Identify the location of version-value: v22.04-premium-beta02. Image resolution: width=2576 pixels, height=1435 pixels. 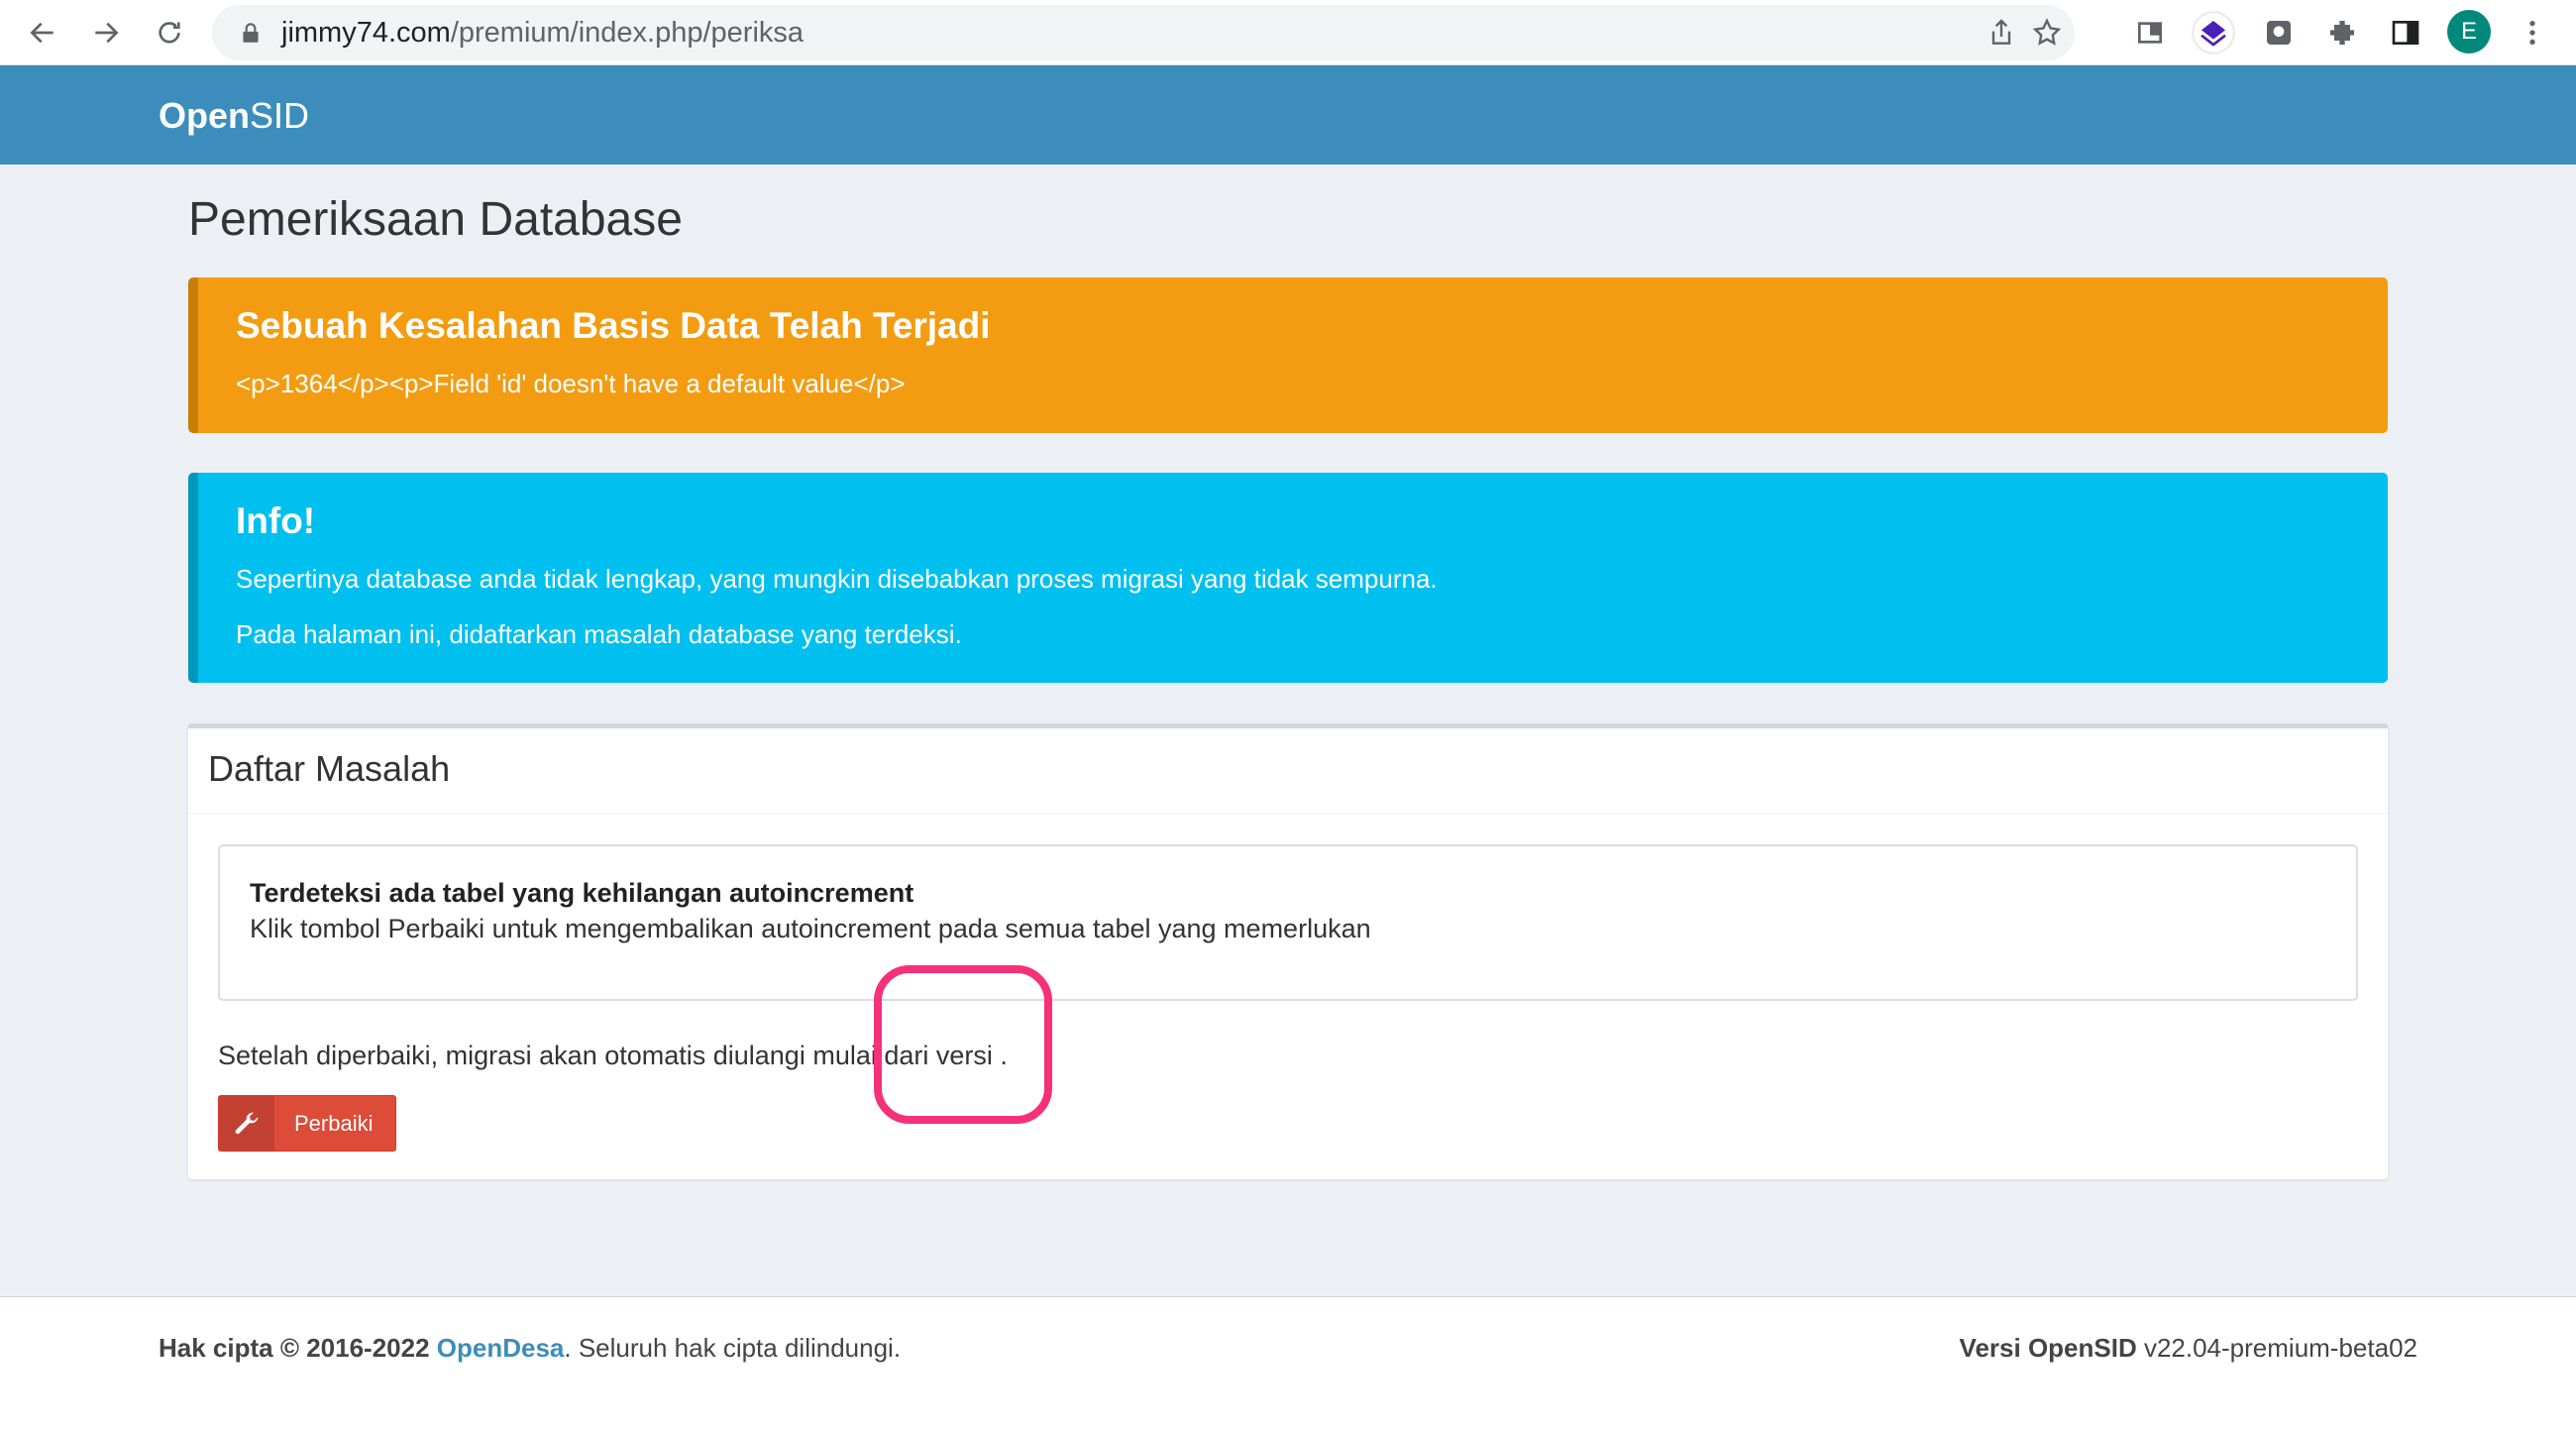
(2276, 1348).